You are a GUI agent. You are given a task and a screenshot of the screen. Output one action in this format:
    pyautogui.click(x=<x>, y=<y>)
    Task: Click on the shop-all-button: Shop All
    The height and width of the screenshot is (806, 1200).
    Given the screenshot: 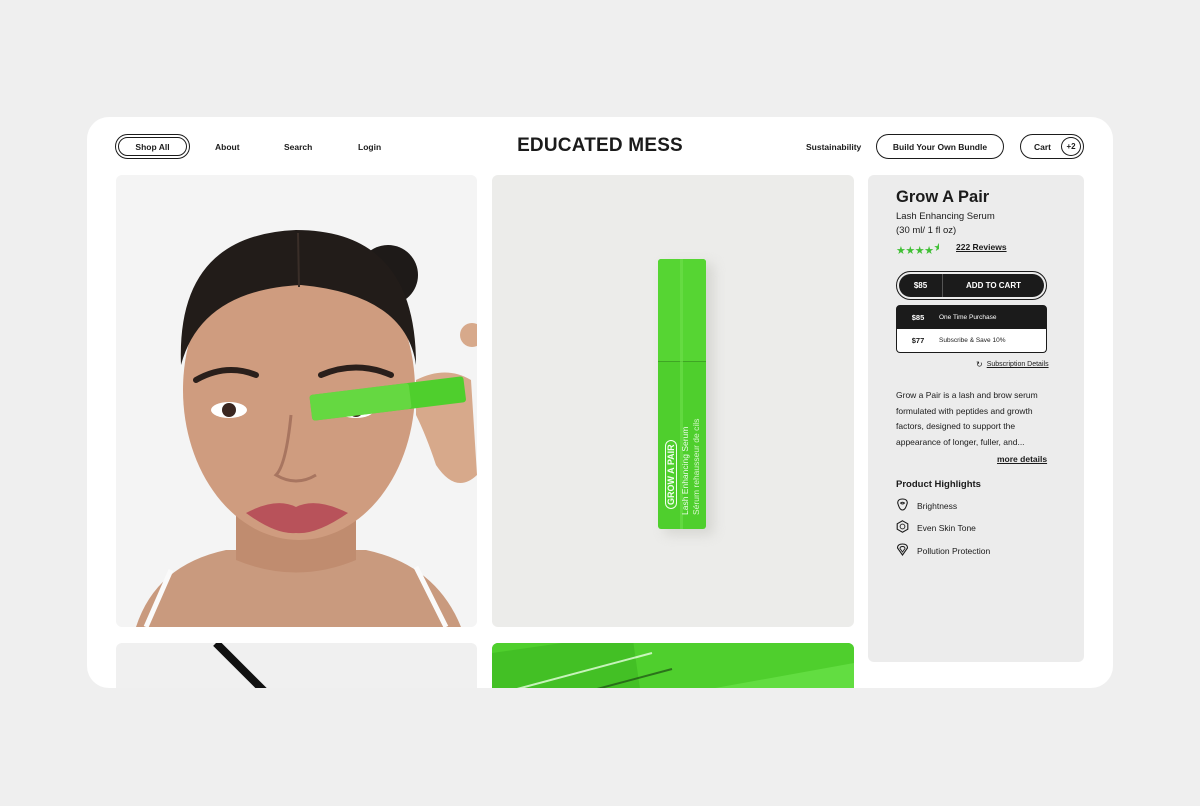 What is the action you would take?
    pyautogui.click(x=152, y=146)
    